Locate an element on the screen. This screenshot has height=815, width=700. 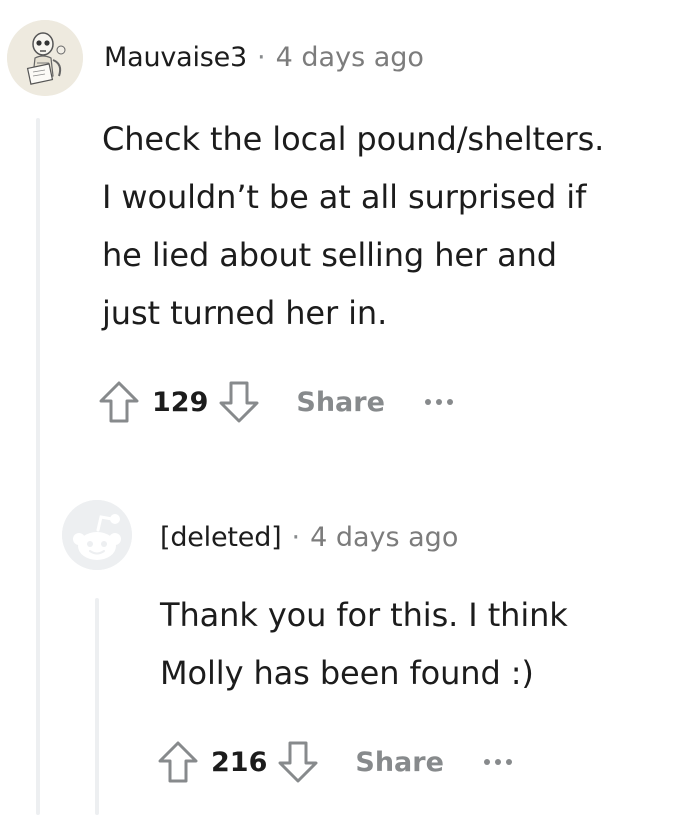
comment-meta: Mauvaise3 · 4 days ago is located at coordinates (264, 57).